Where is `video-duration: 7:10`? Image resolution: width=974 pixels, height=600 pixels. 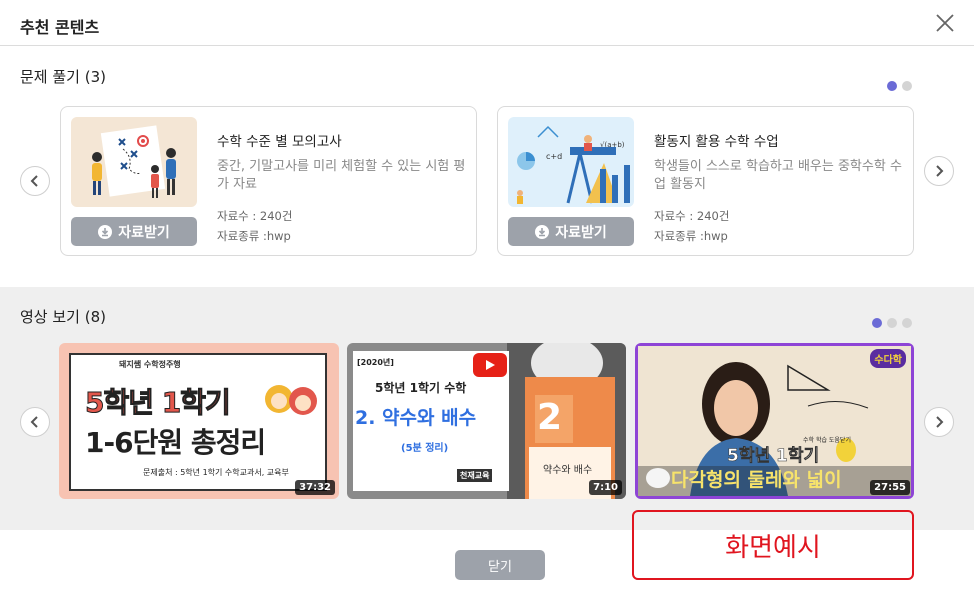 video-duration: 7:10 is located at coordinates (605, 487).